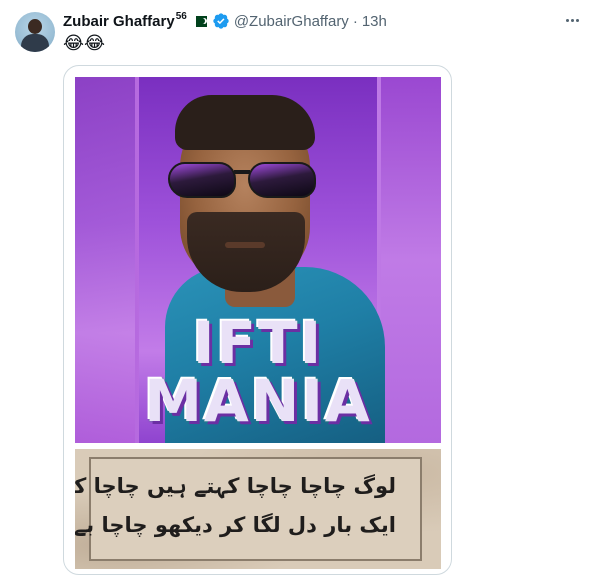 The image size is (592, 582). I want to click on tweet-text: 😂😂, so click(84, 43).